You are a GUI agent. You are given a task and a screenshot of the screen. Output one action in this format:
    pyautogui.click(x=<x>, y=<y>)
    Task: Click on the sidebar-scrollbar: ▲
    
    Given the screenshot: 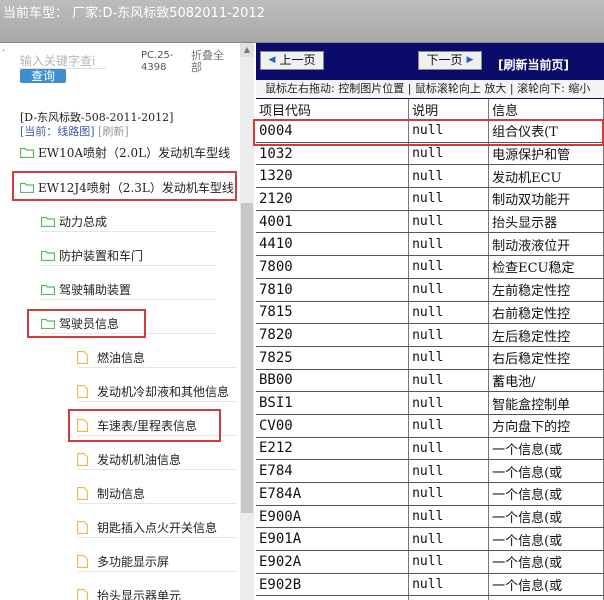 What is the action you would take?
    pyautogui.click(x=247, y=321)
    